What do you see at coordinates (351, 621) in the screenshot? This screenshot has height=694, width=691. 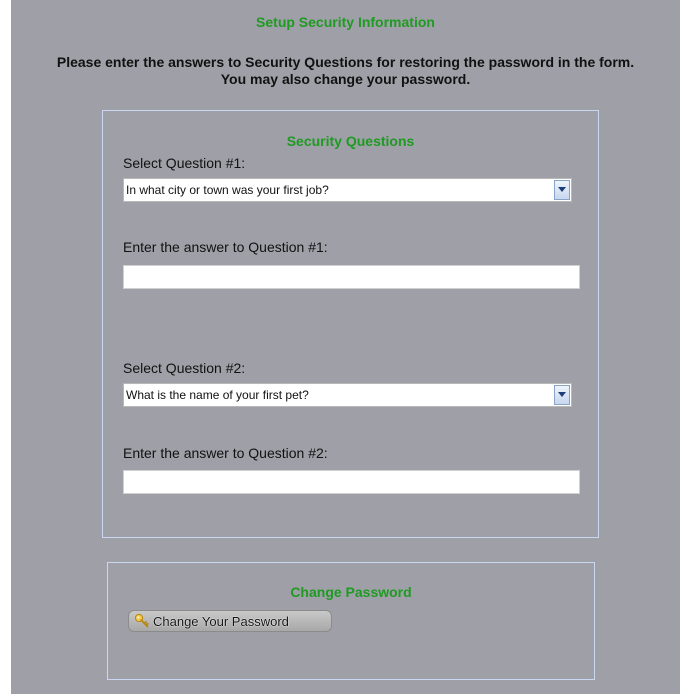 I see `change-password-panel: Change Password Change Your Password` at bounding box center [351, 621].